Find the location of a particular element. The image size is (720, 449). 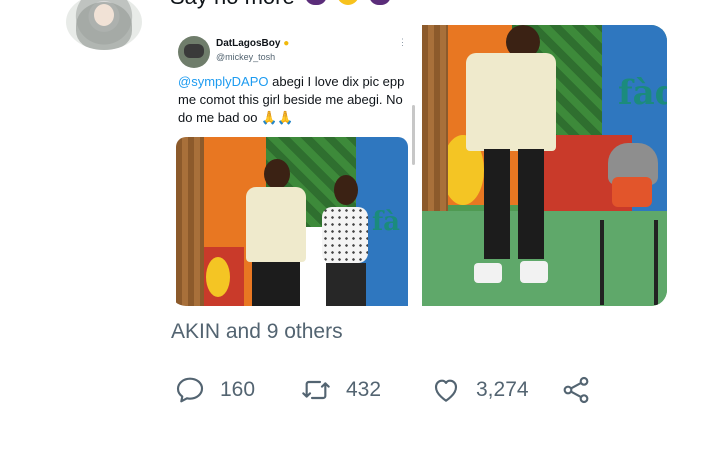

quoted-handle: @mickey_tosh is located at coordinates (246, 57).